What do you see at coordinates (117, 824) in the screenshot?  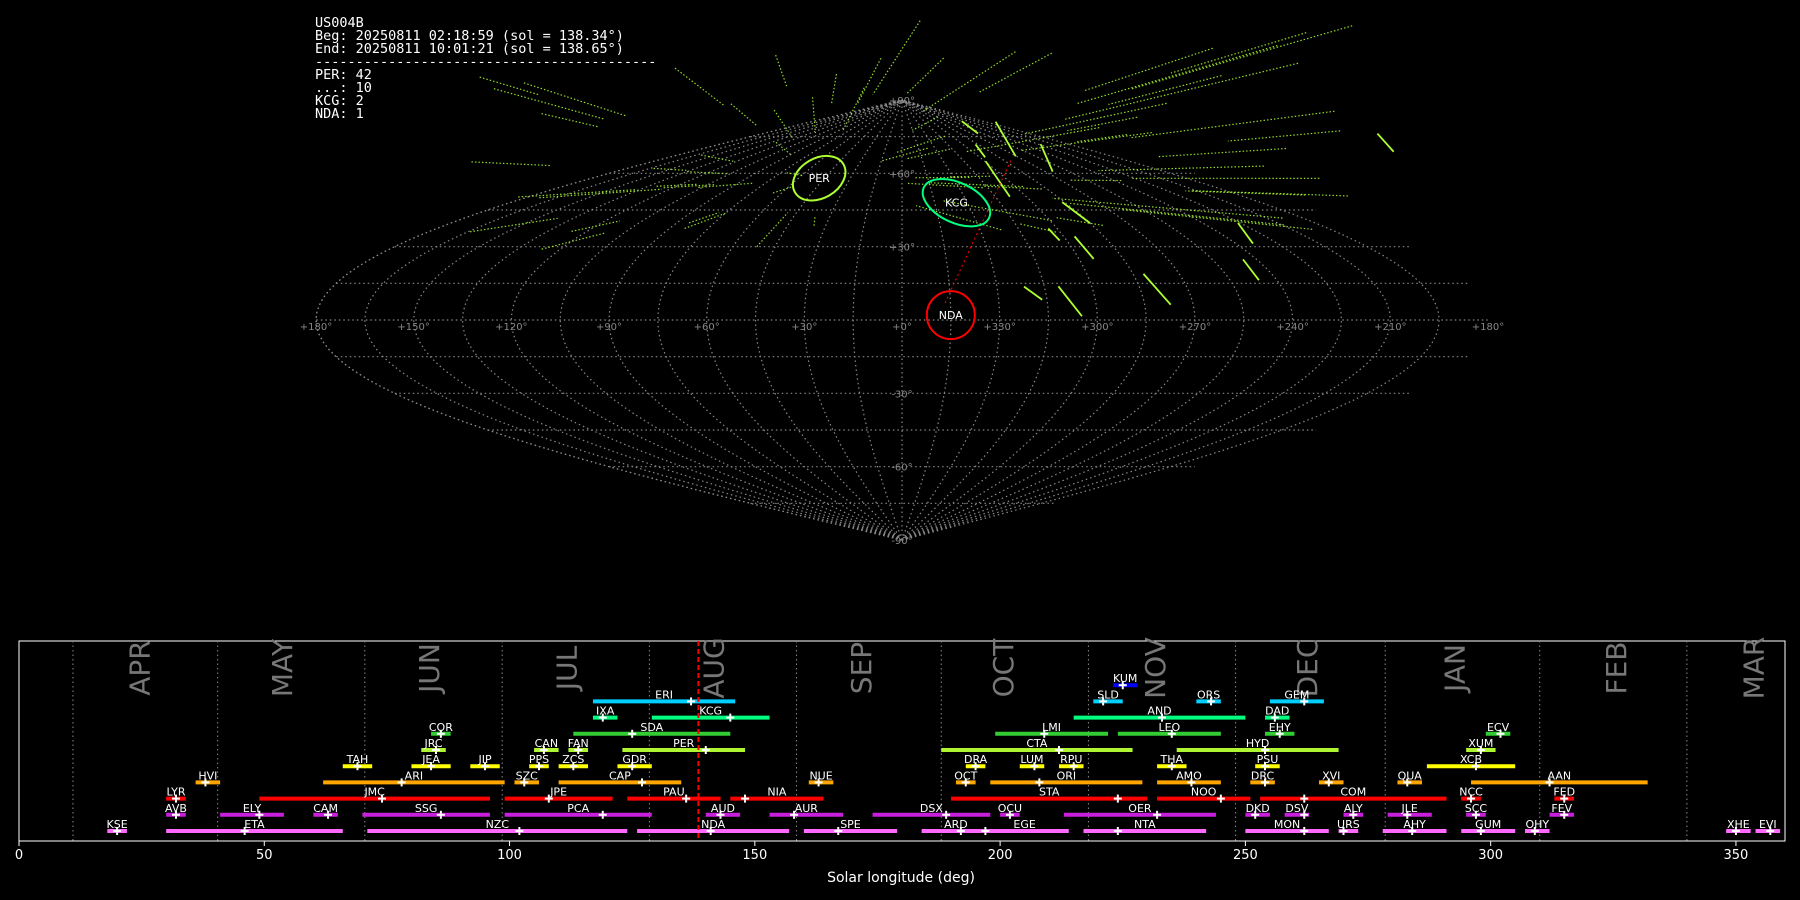 I see `shower-label-kse: KSE` at bounding box center [117, 824].